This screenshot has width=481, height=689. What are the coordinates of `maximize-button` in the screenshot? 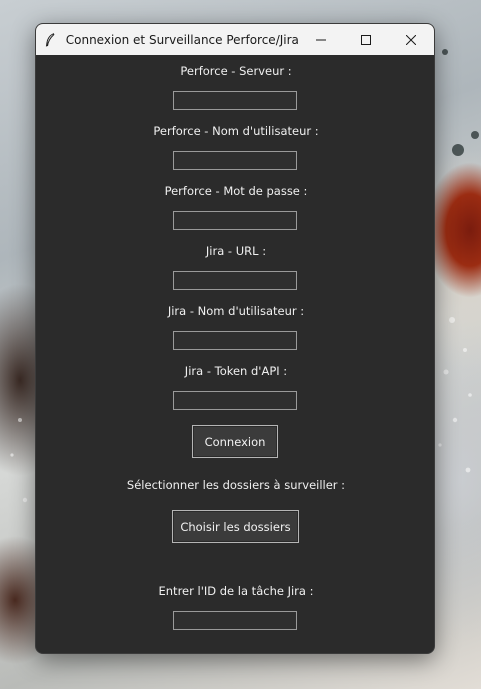 It's located at (366, 39).